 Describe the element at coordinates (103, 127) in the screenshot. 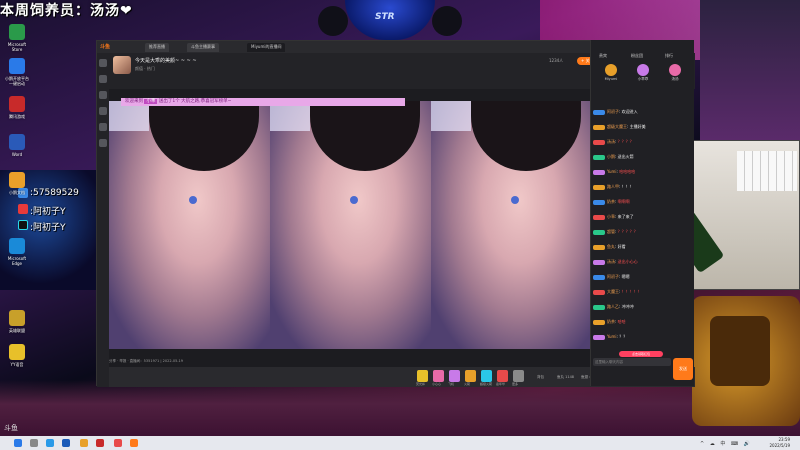

I see `nav-video-icon` at that location.